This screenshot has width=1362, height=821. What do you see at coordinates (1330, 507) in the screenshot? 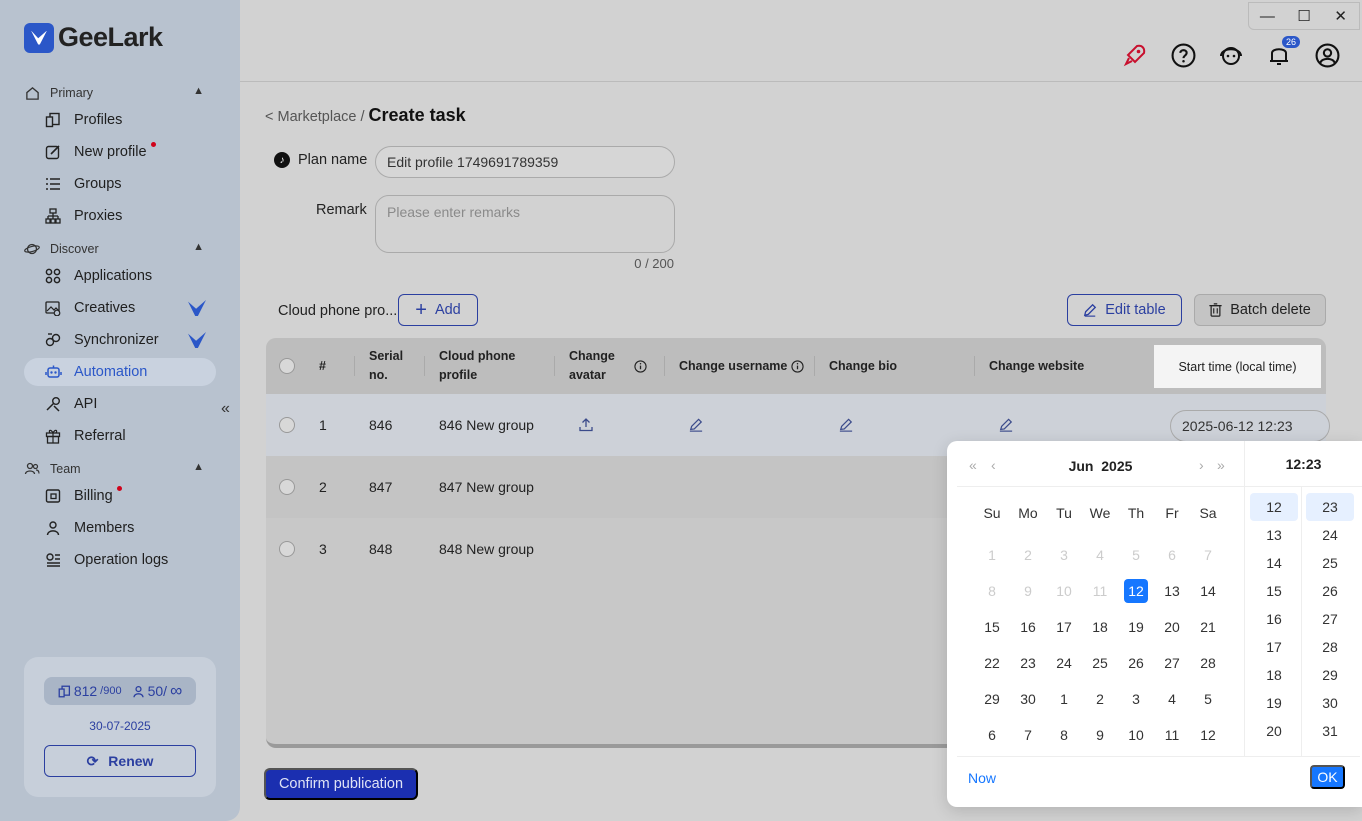
I see `minute-option: 23` at bounding box center [1330, 507].